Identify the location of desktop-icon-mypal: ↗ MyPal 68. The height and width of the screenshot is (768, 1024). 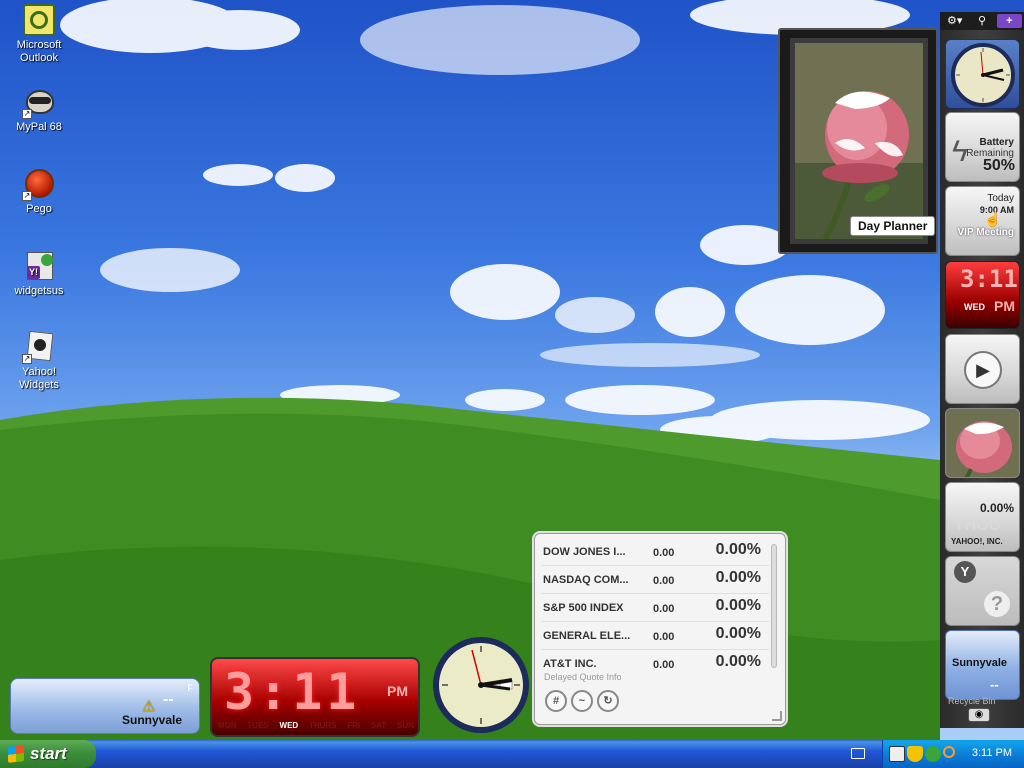
(39, 110).